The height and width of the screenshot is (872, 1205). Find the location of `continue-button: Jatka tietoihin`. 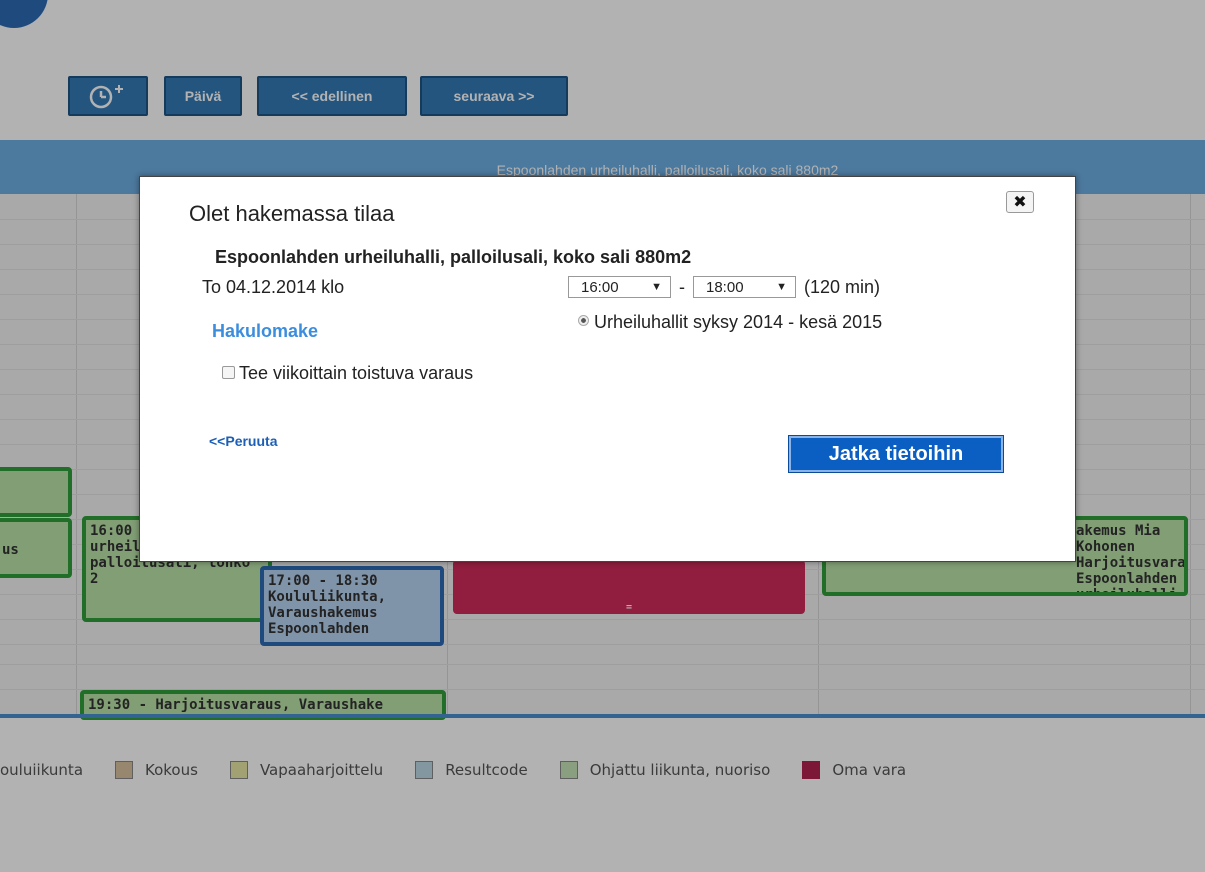

continue-button: Jatka tietoihin is located at coordinates (896, 454).